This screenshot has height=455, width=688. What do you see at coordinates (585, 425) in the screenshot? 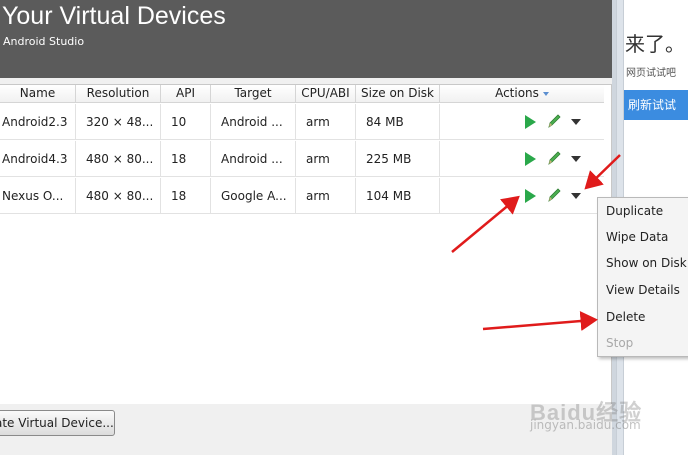
I see `baidu-watermark-url: jingyan.baidu.com` at bounding box center [585, 425].